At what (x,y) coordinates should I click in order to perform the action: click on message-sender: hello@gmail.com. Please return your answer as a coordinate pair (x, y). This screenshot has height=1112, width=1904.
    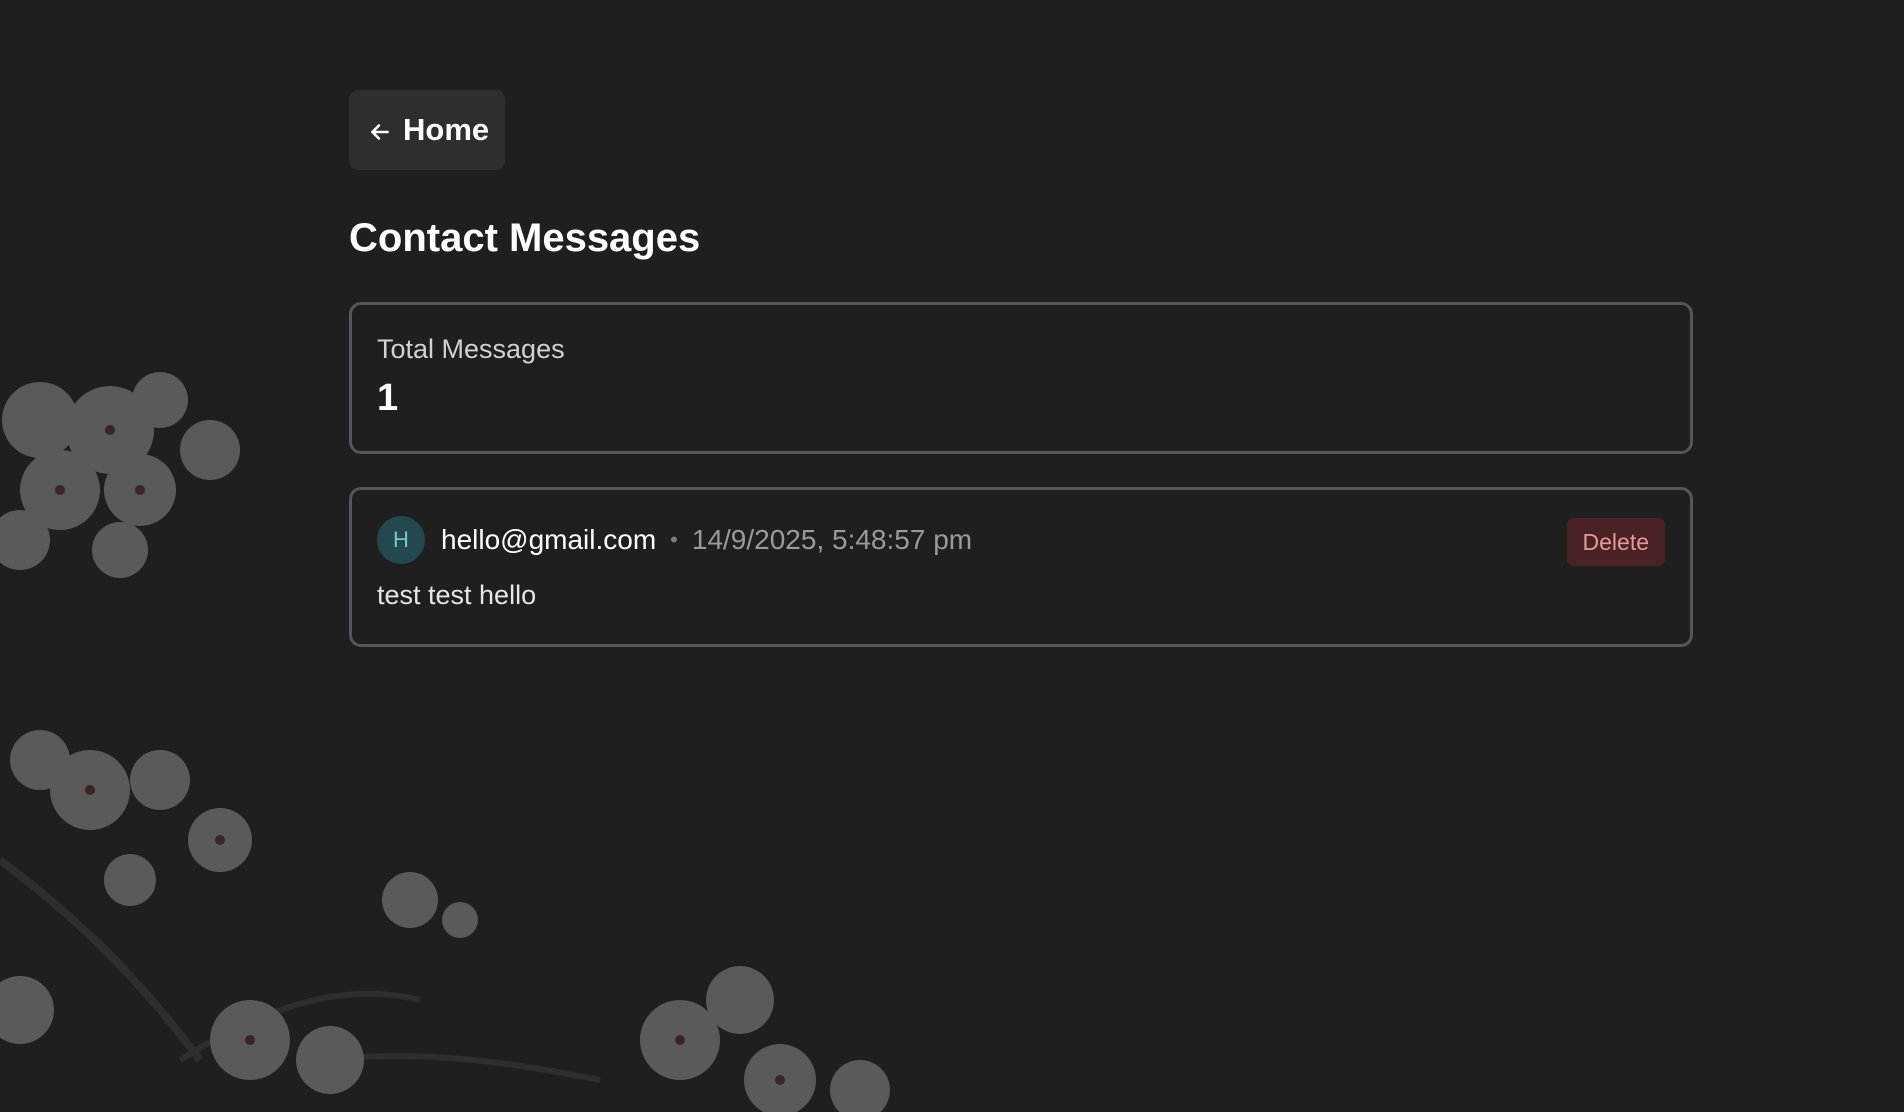
    Looking at the image, I should click on (549, 539).